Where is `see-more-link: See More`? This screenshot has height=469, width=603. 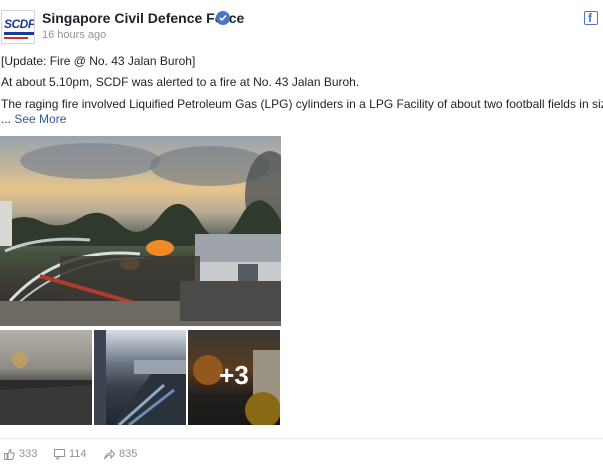
see-more-link: See More is located at coordinates (40, 119).